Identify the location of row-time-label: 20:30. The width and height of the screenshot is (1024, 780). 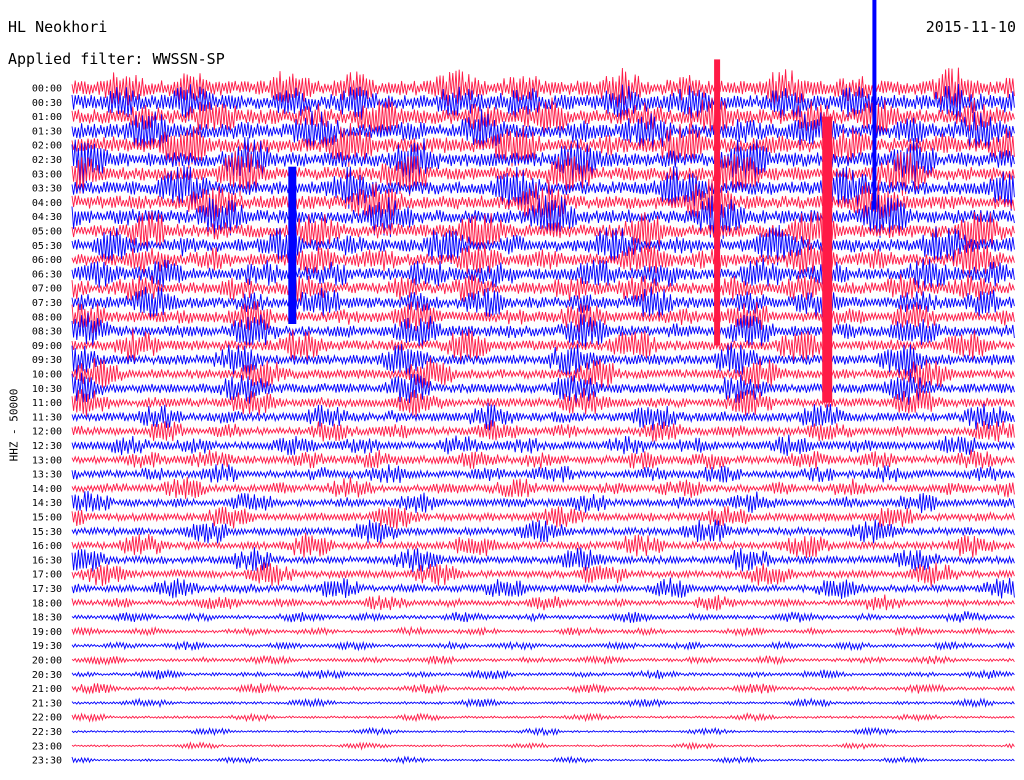
(47, 675).